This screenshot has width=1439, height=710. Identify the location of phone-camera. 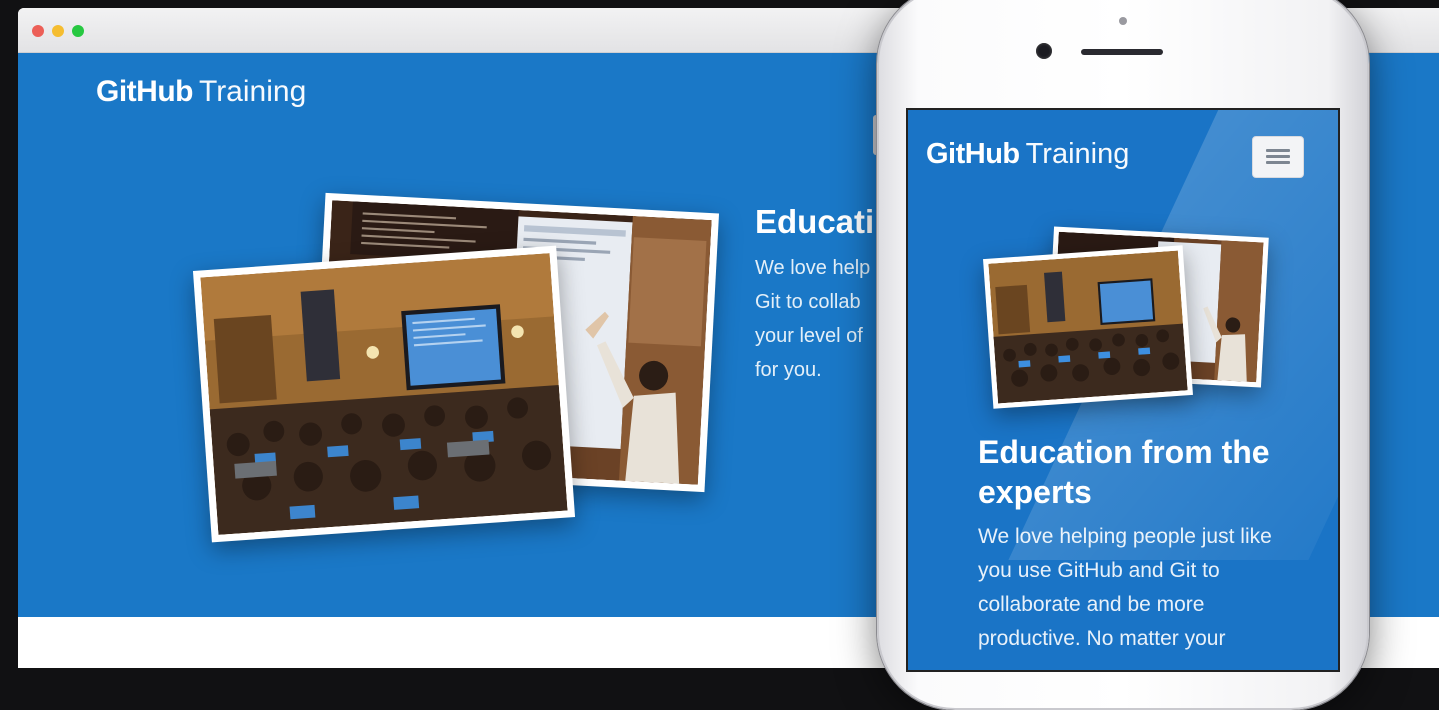
(1044, 51).